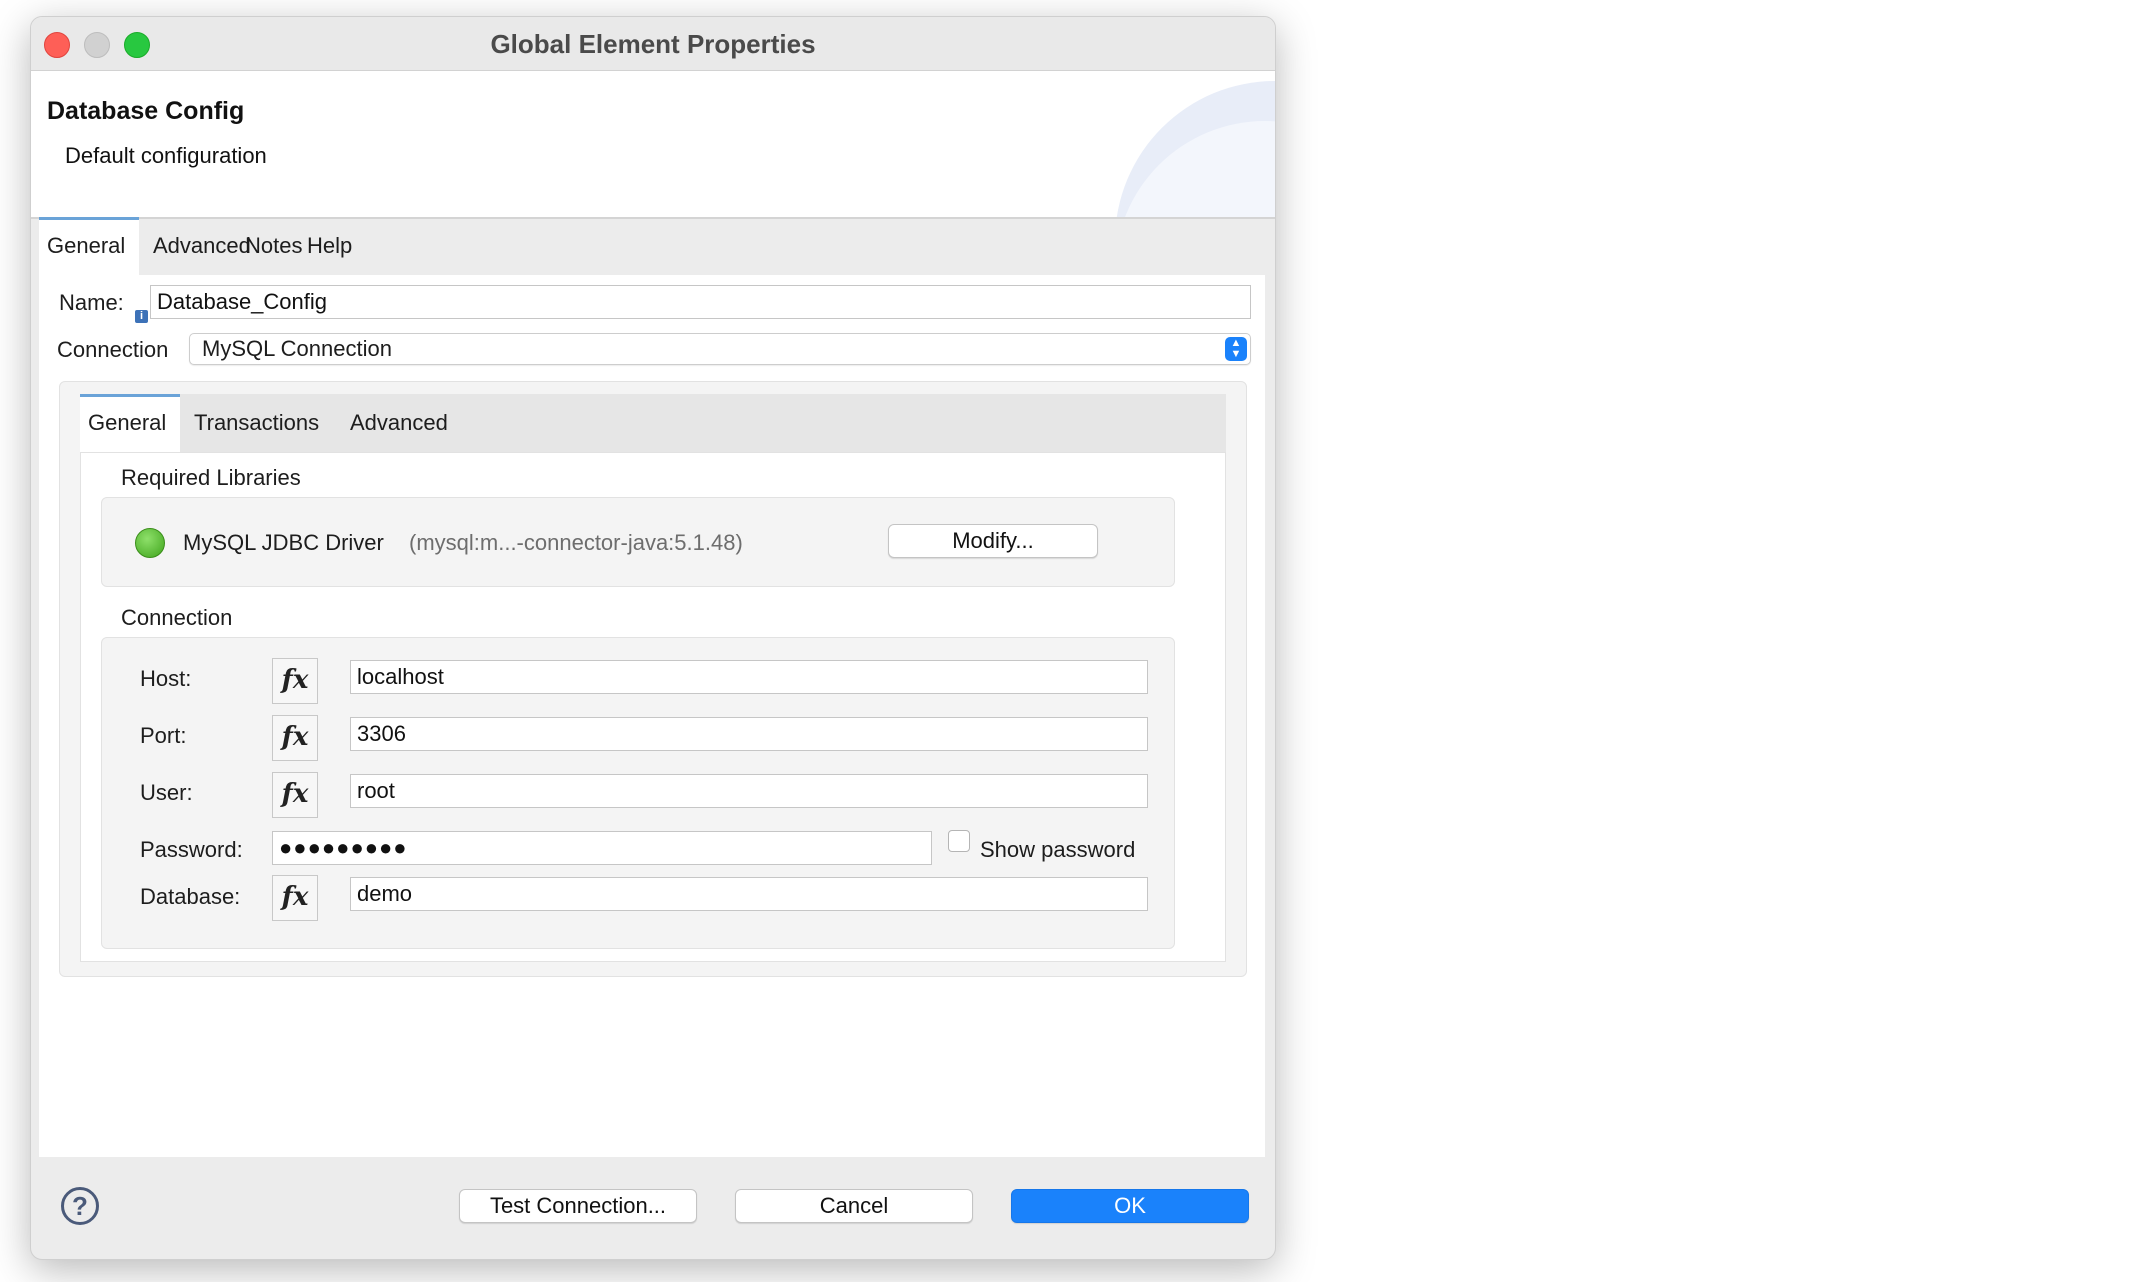 The image size is (2142, 1282). I want to click on password-label: Password:, so click(191, 849).